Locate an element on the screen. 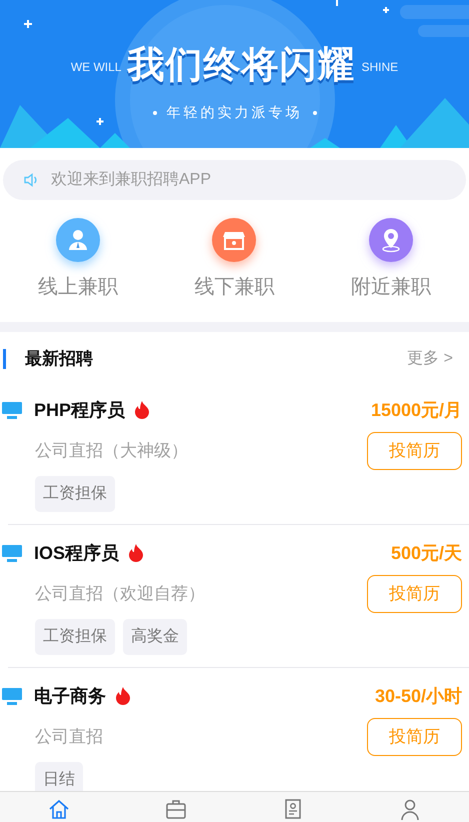 The height and width of the screenshot is (822, 469). banner-subtitle: 年轻的实力派专场 is located at coordinates (234, 112).